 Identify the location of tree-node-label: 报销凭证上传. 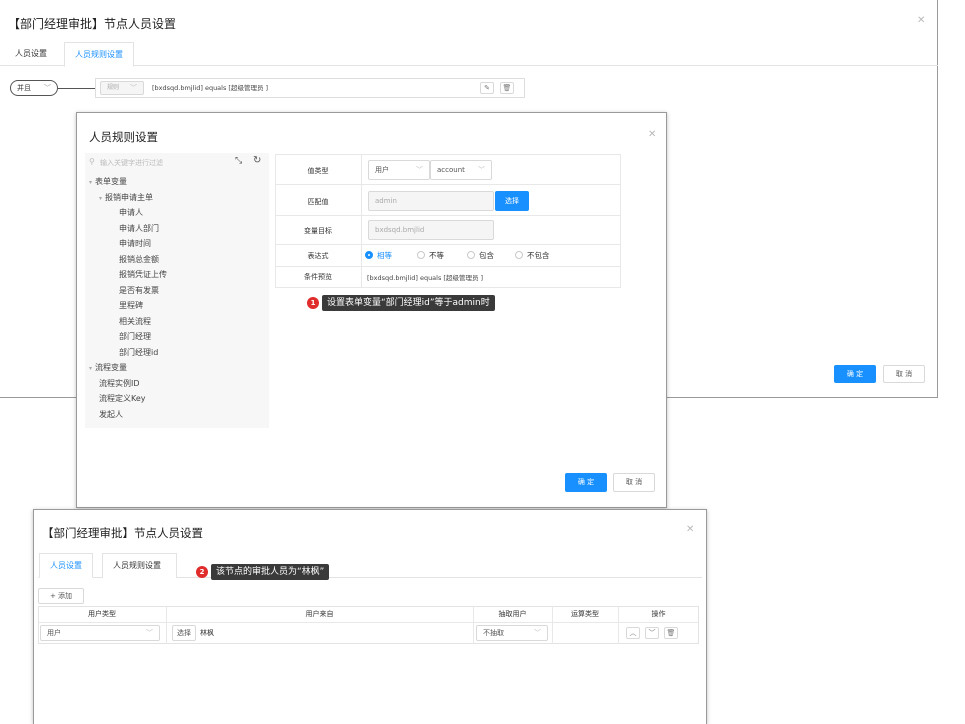
(143, 274).